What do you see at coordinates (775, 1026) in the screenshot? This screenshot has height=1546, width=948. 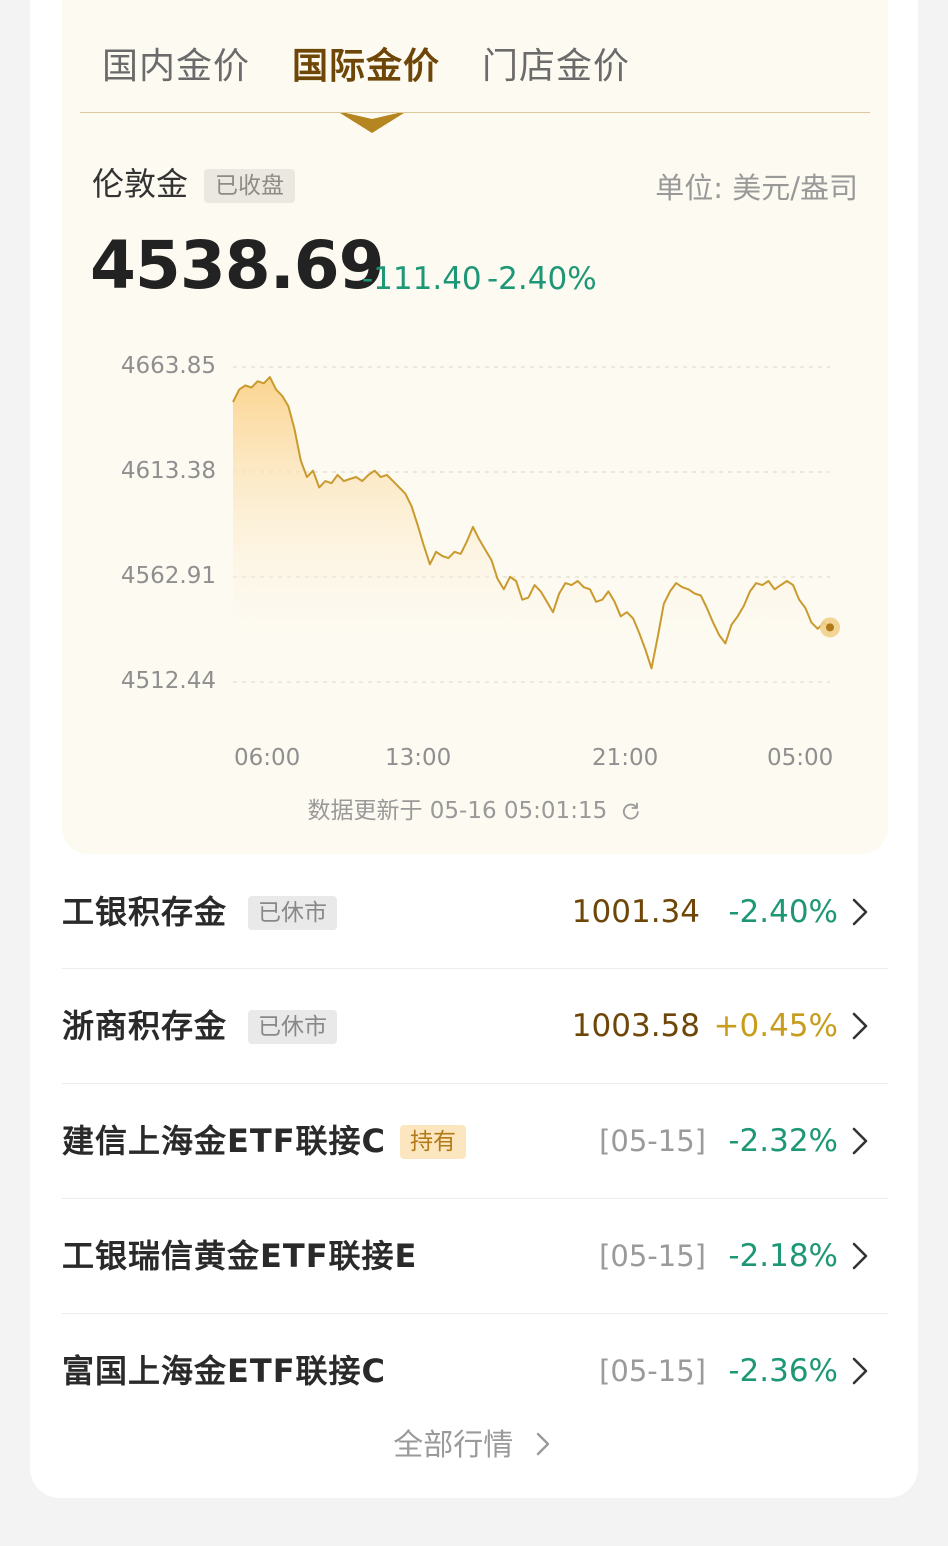 I see `product-change-percent: +0.45%` at bounding box center [775, 1026].